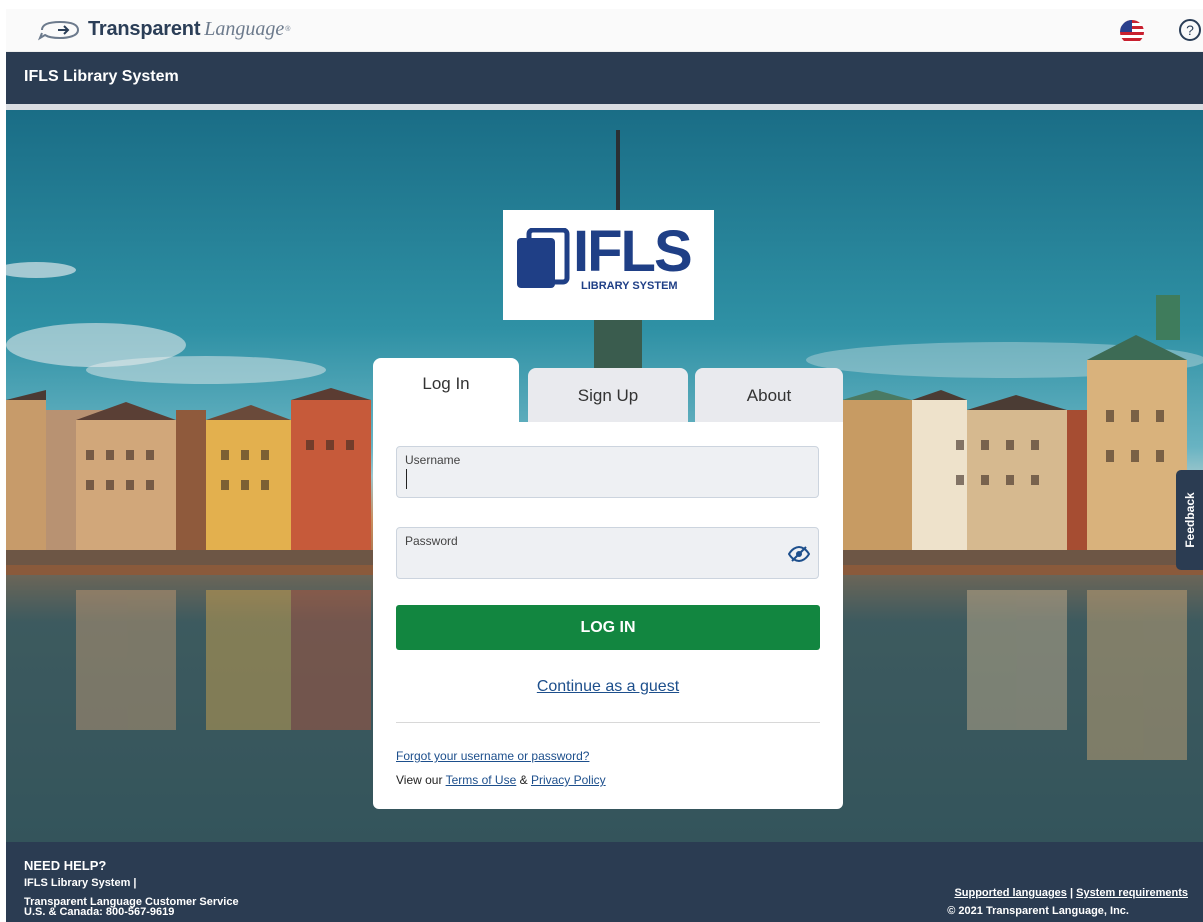  What do you see at coordinates (144, 29) in the screenshot?
I see `brand-name-bold: Transparent` at bounding box center [144, 29].